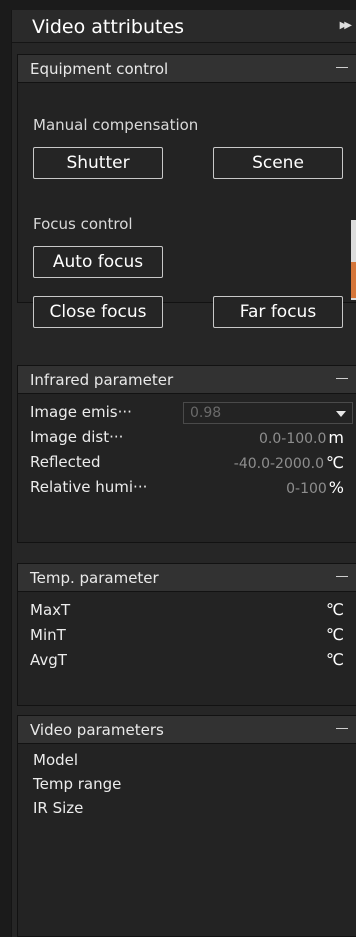  I want to click on avg-temp-label: AvgT, so click(48, 660).